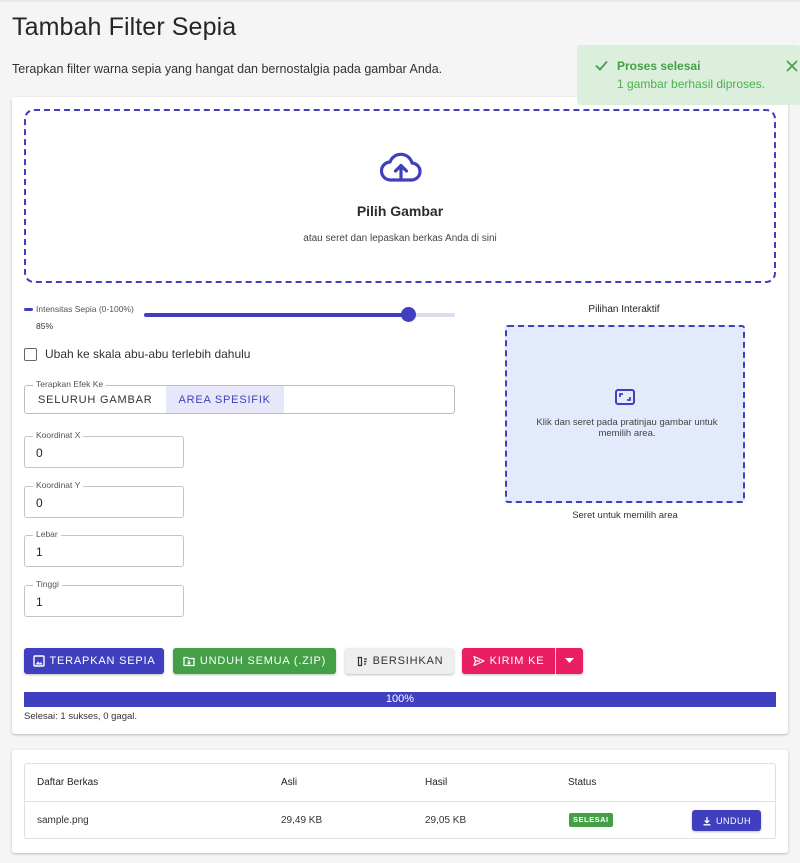 Image resolution: width=800 pixels, height=863 pixels. I want to click on slider-value: 85%, so click(45, 326).